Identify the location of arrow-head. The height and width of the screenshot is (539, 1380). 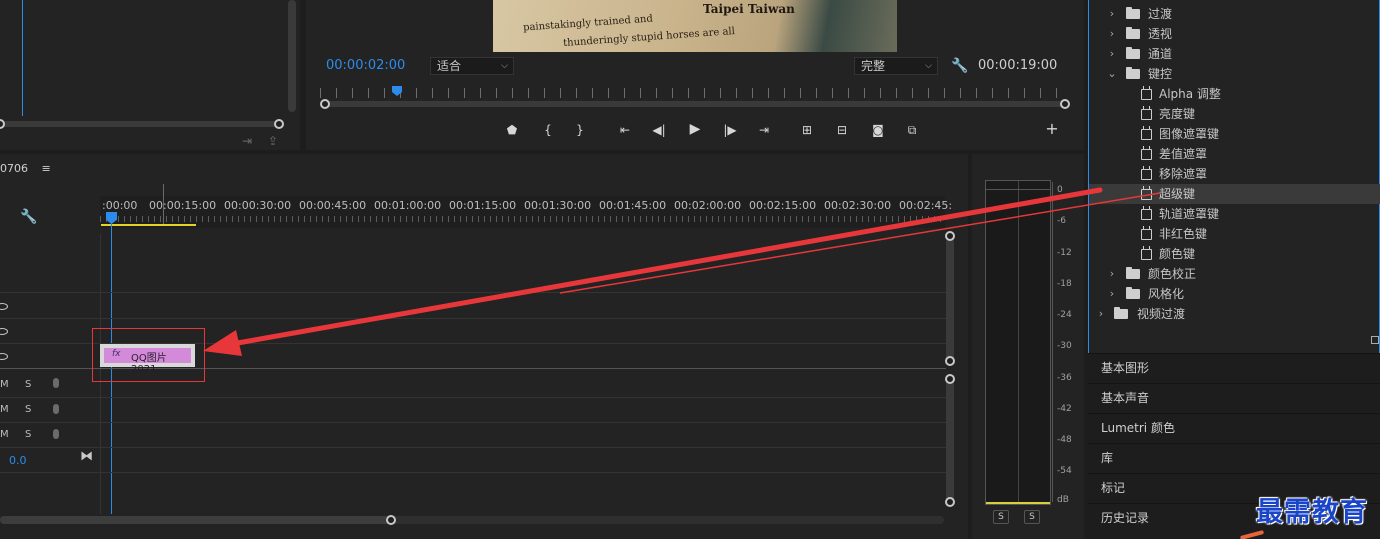
(222, 343).